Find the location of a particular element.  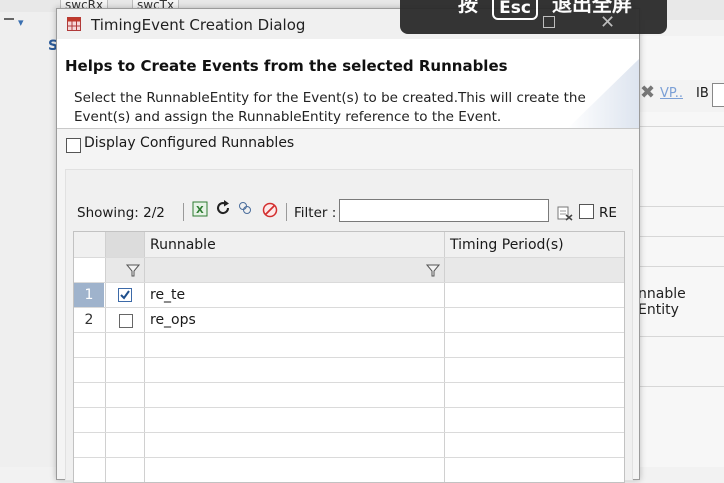

vp-link: VP.. is located at coordinates (671, 93).